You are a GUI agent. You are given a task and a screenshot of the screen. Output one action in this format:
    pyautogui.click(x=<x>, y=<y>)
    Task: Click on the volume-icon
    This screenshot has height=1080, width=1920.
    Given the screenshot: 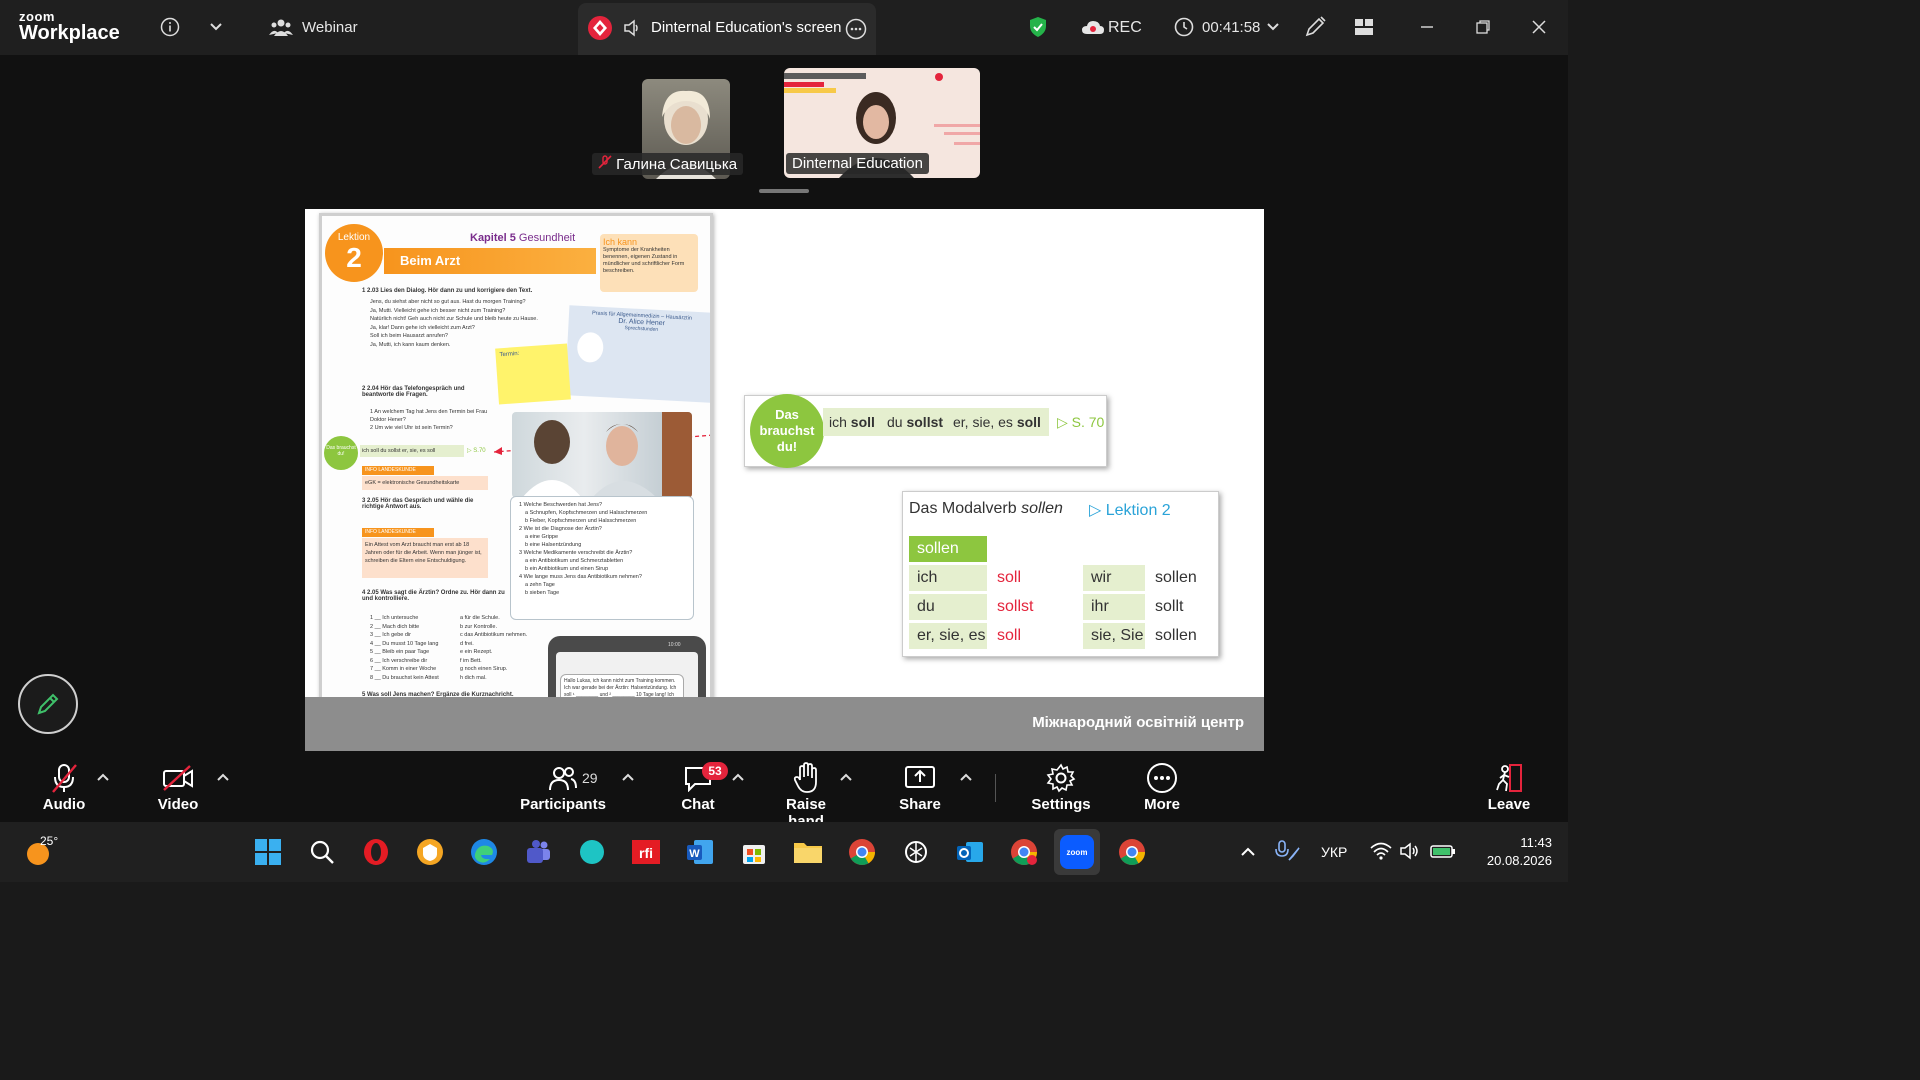 What is the action you would take?
    pyautogui.click(x=1410, y=853)
    